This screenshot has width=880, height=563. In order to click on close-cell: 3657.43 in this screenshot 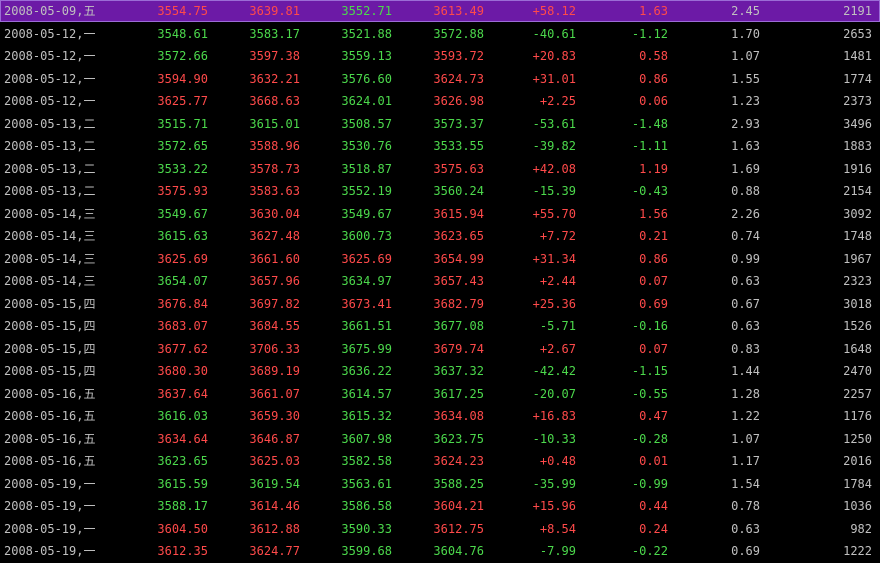, I will do `click(458, 281)`.